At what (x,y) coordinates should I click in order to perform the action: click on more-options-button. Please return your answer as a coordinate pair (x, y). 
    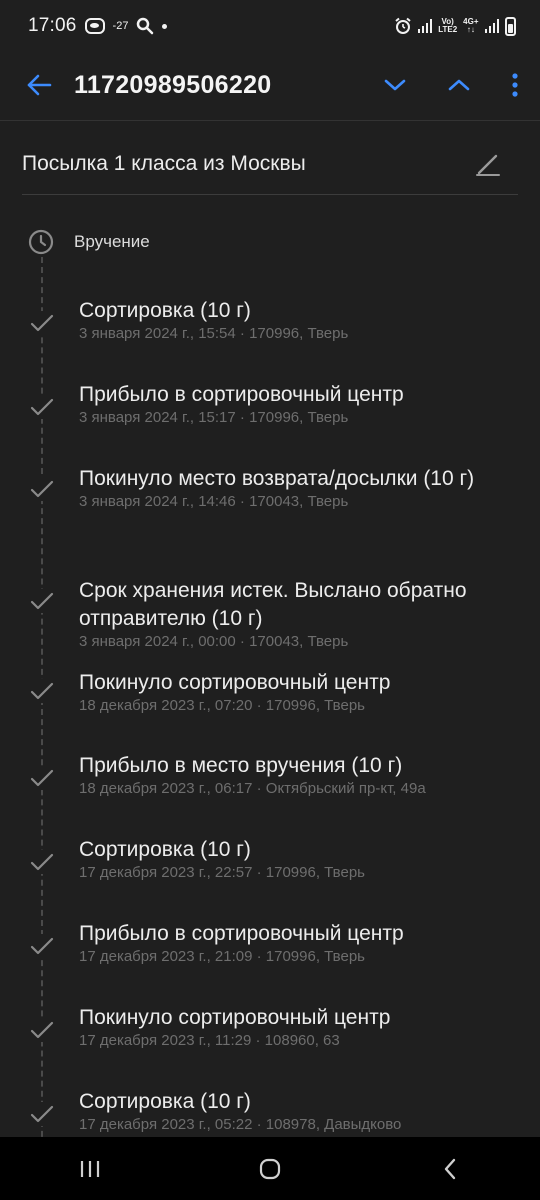
    Looking at the image, I should click on (515, 85).